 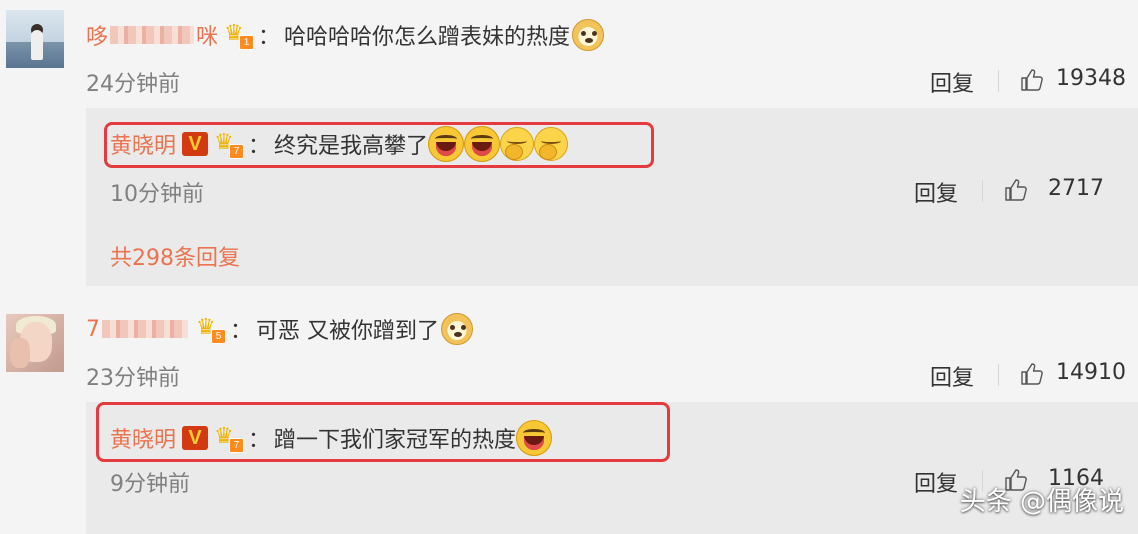 I want to click on avatar-person, so click(x=37, y=45).